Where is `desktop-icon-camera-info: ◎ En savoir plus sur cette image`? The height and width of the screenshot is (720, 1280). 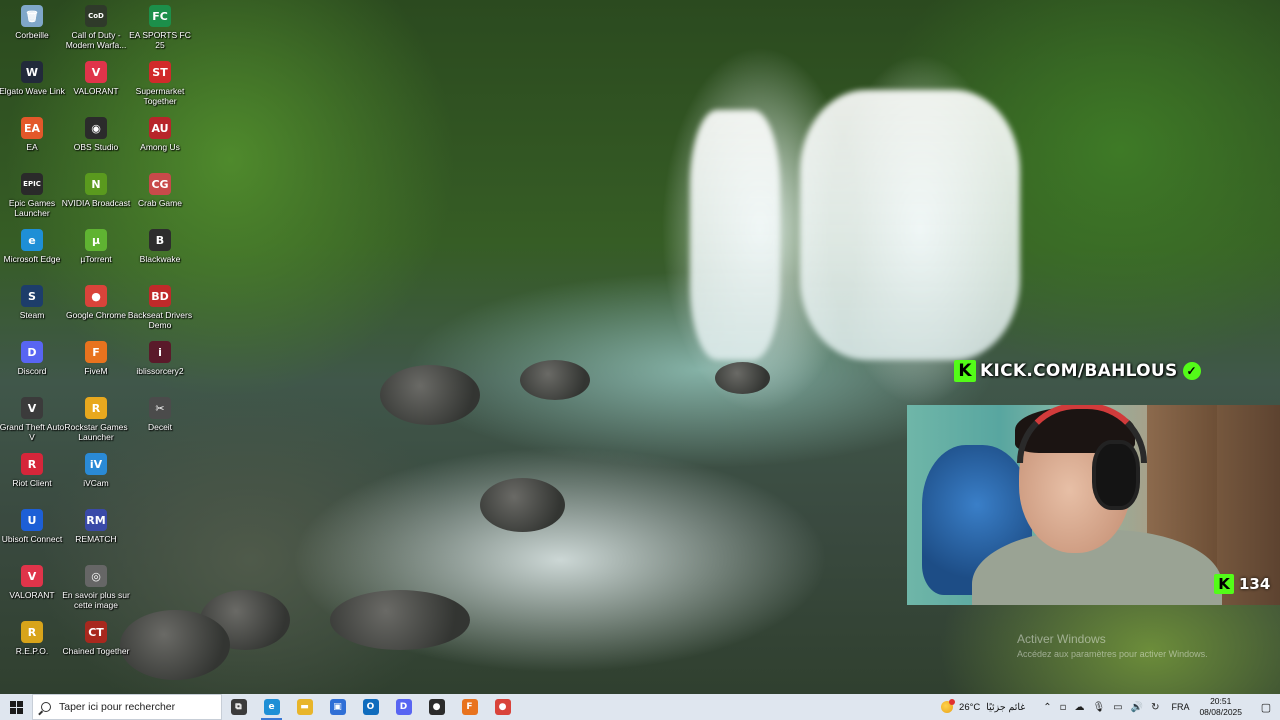 desktop-icon-camera-info: ◎ En savoir plus sur cette image is located at coordinates (96, 587).